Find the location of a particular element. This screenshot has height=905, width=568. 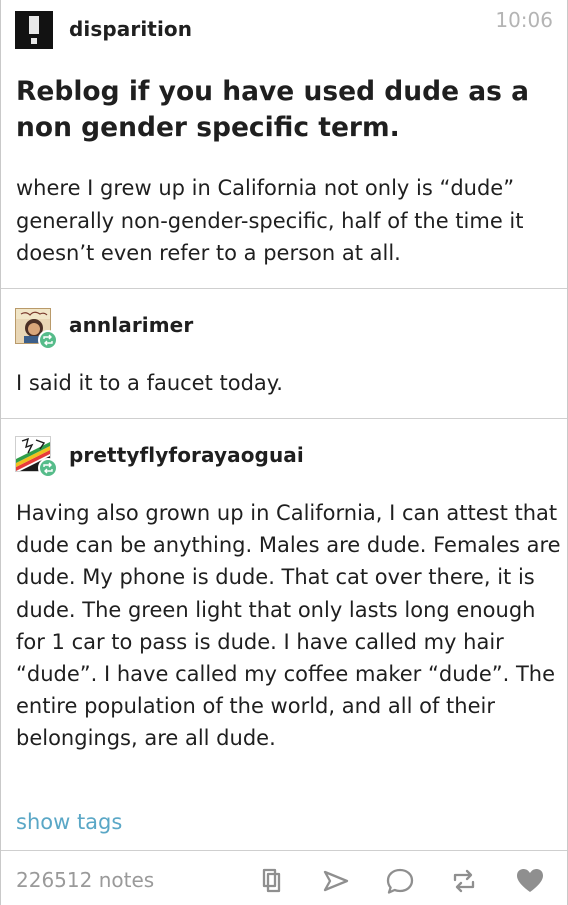

post-actions is located at coordinates (405, 882).